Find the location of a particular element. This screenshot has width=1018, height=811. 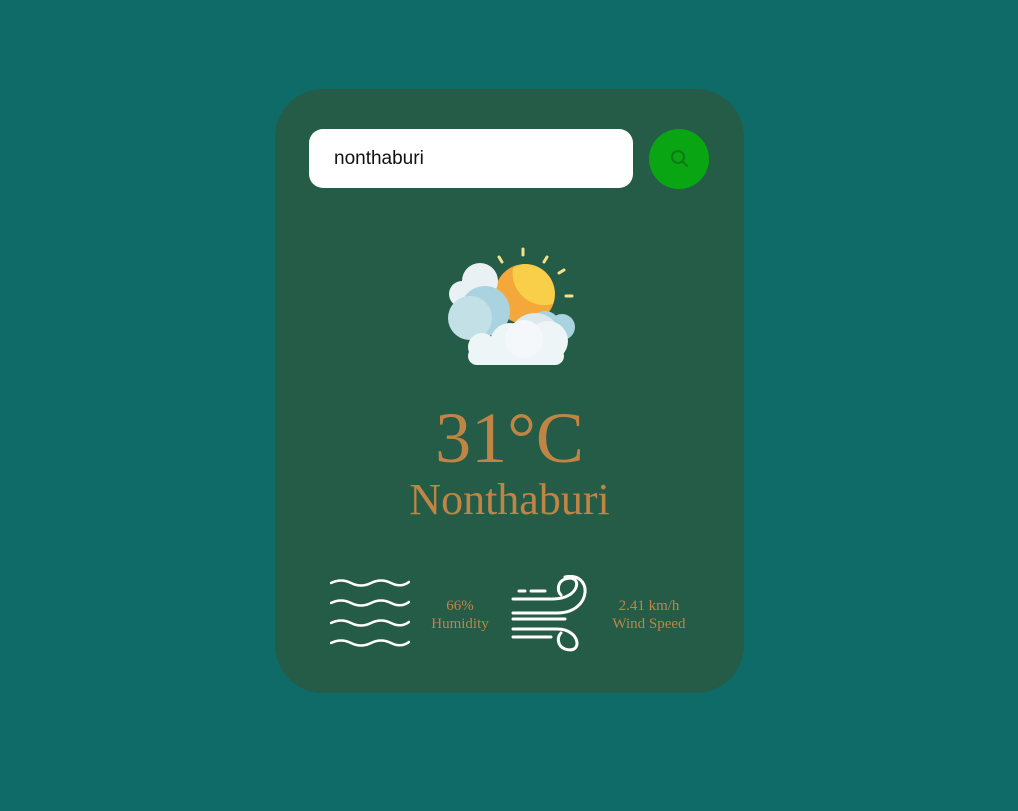

sun-behind-clouds-icon is located at coordinates (511, 306).